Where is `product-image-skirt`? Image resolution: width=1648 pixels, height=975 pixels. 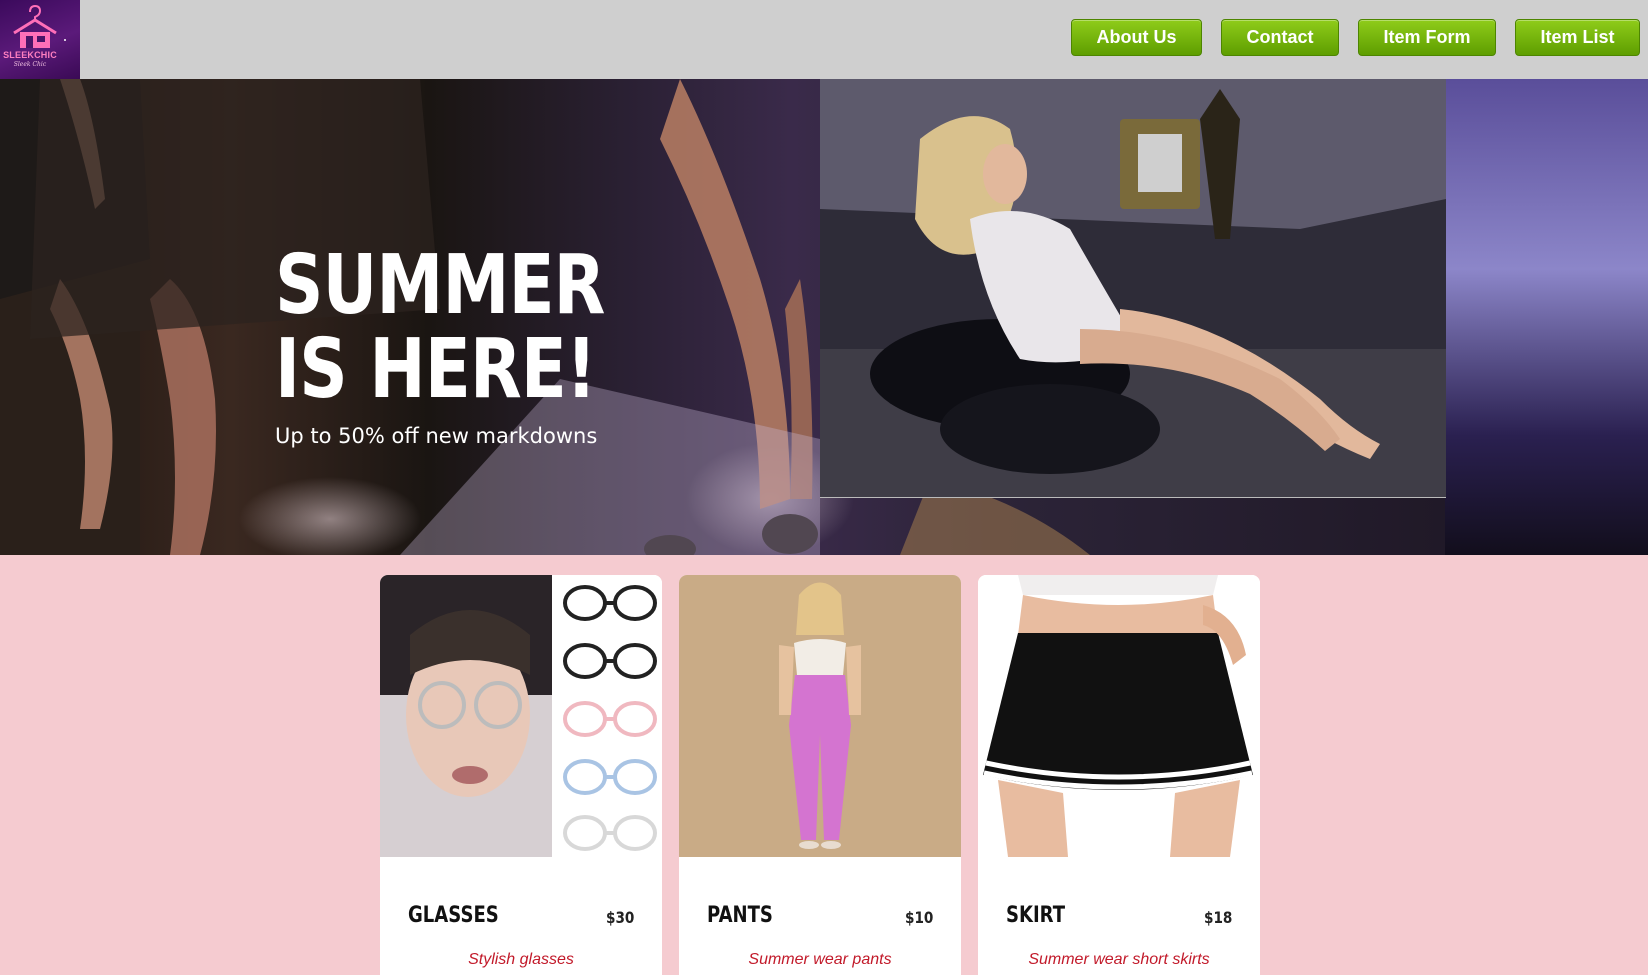
product-image-skirt is located at coordinates (1119, 716).